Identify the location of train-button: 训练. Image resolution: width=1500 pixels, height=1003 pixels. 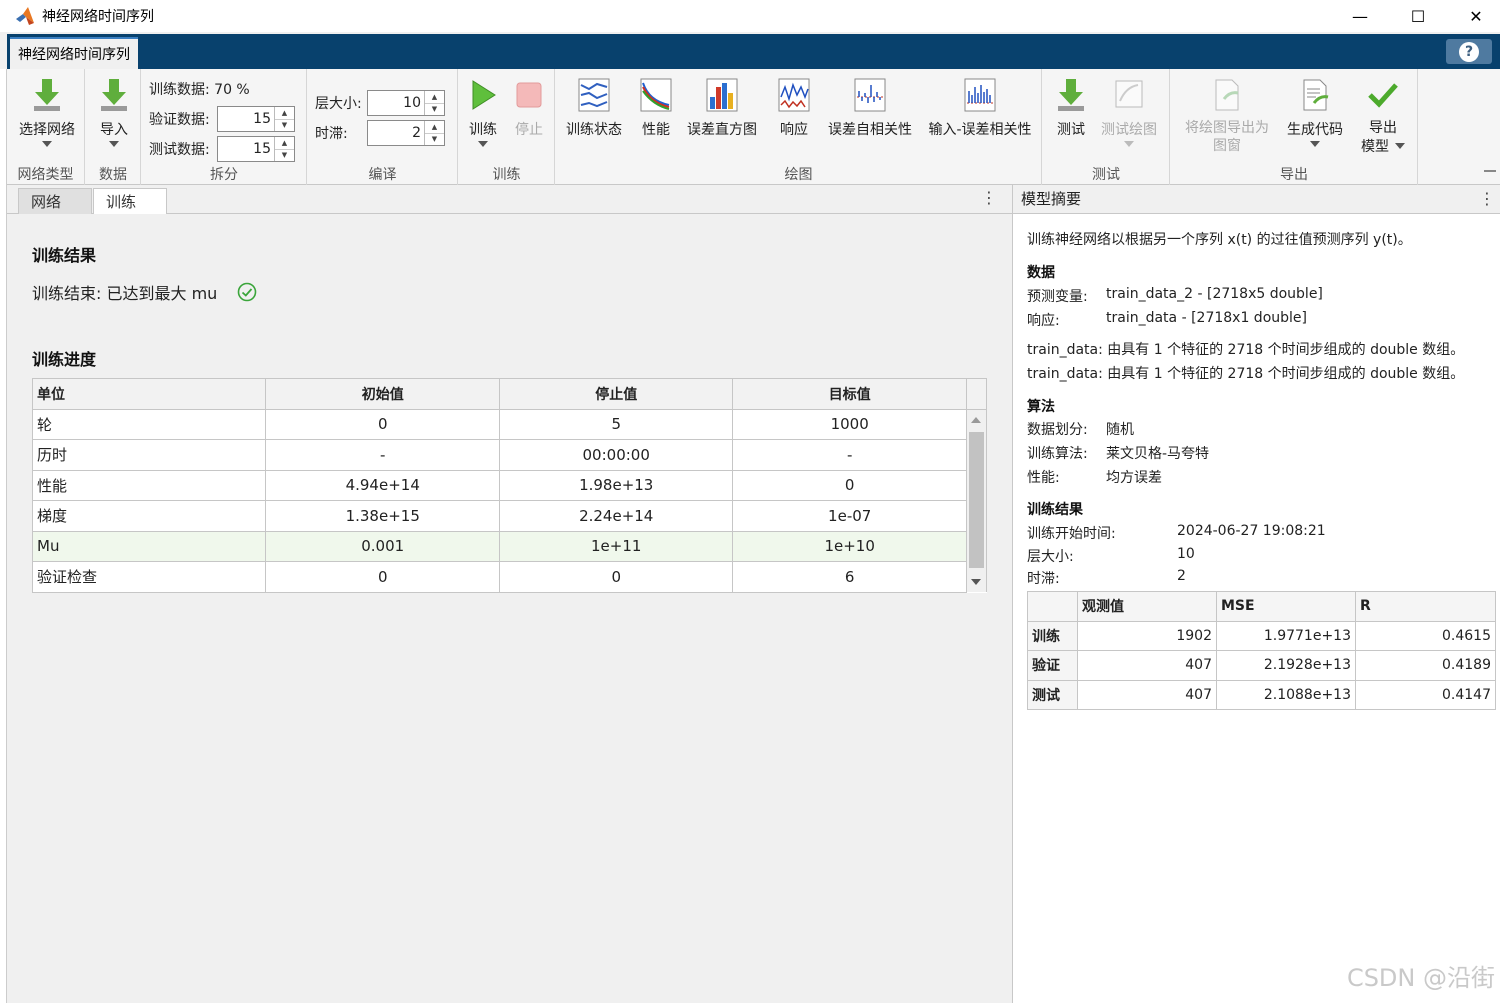
(483, 112).